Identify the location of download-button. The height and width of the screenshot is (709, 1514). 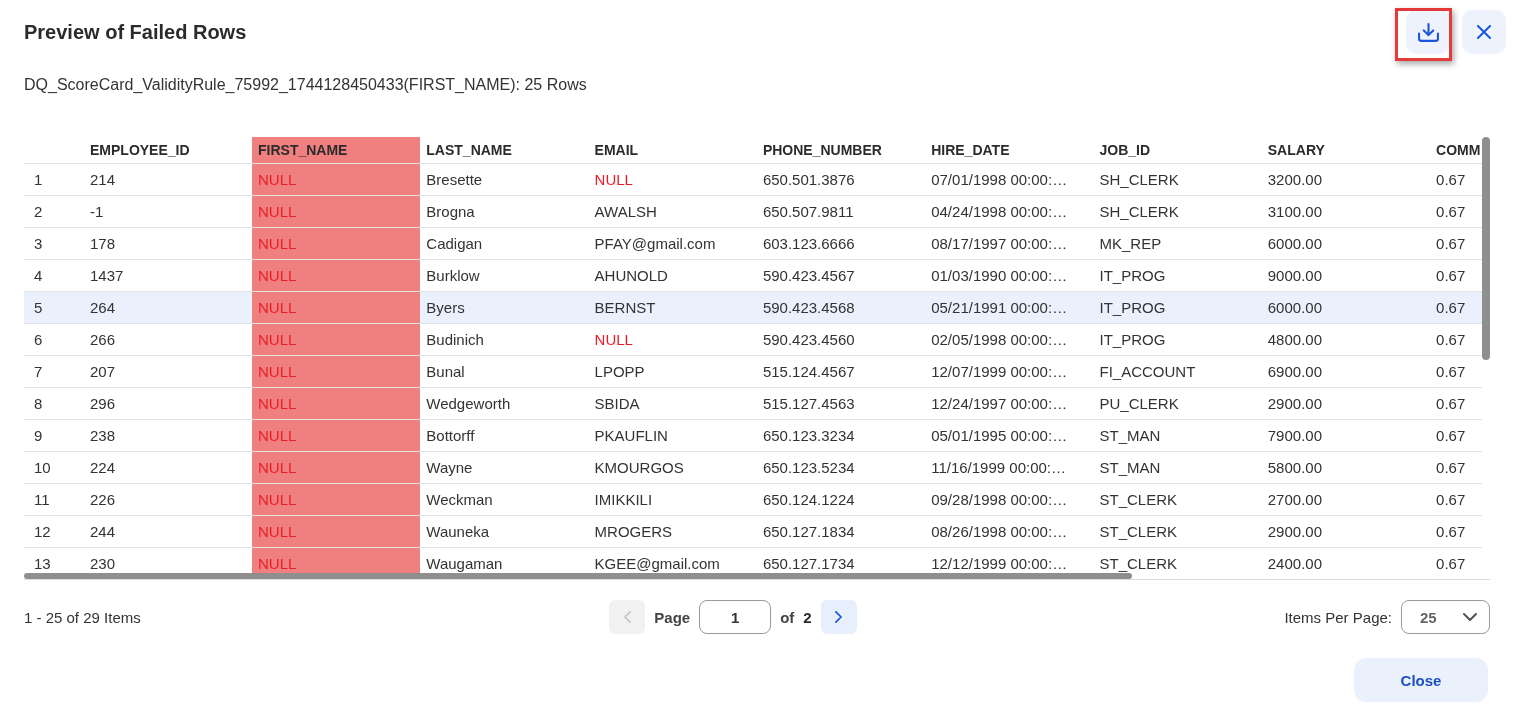
(1428, 32).